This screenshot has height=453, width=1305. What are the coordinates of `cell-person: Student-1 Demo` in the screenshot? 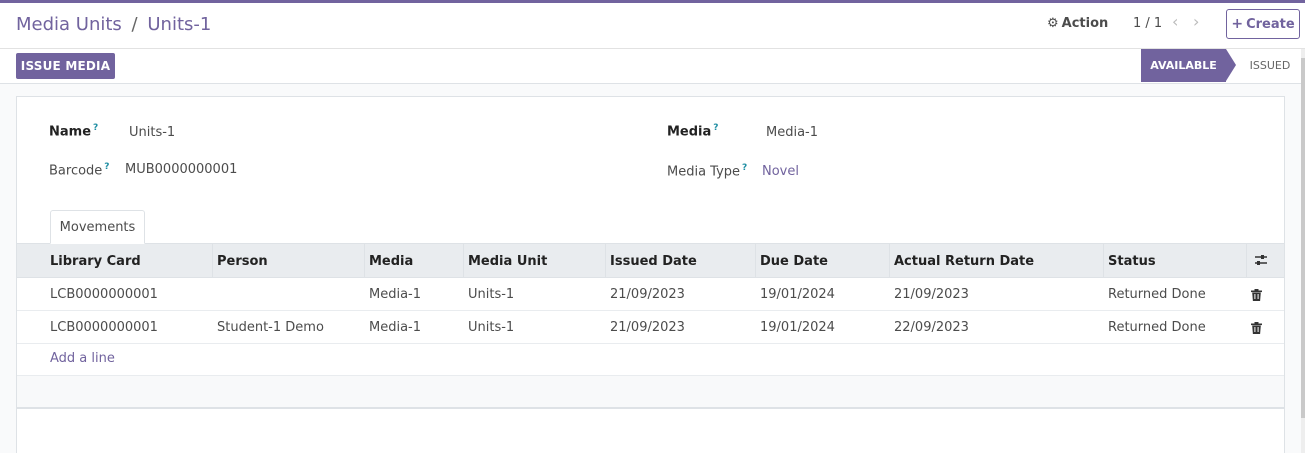 It's located at (270, 327).